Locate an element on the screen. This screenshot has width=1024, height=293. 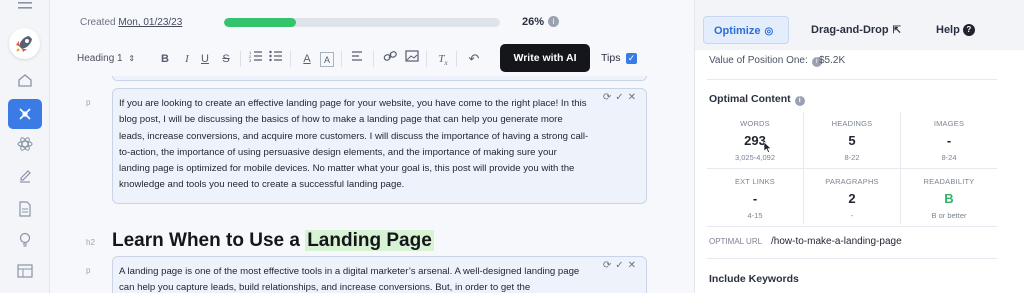
include-keywords-title: Include Keywords is located at coordinates (754, 279).